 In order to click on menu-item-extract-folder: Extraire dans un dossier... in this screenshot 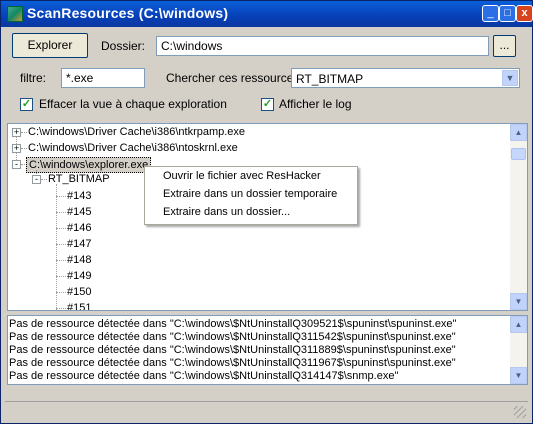, I will do `click(226, 212)`.